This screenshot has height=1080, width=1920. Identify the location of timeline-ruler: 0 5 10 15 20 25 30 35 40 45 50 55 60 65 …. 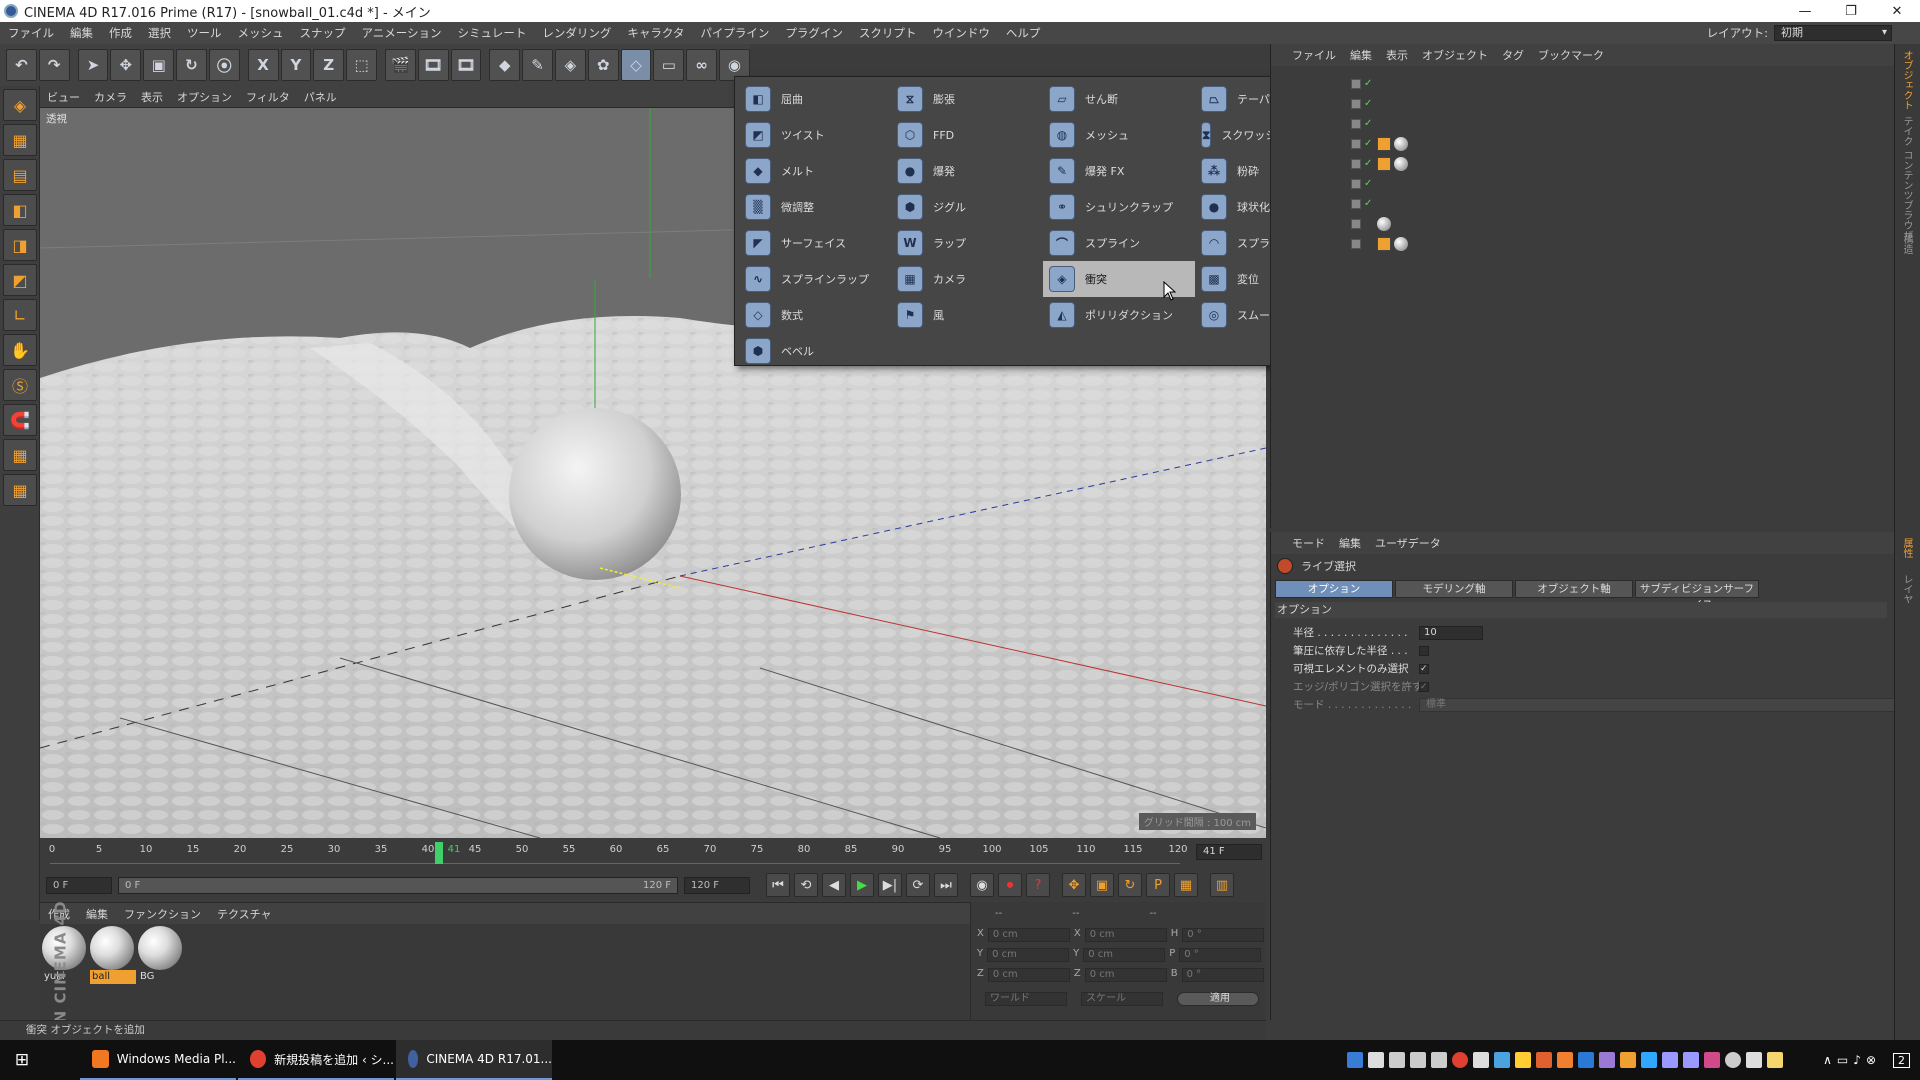
(618, 853).